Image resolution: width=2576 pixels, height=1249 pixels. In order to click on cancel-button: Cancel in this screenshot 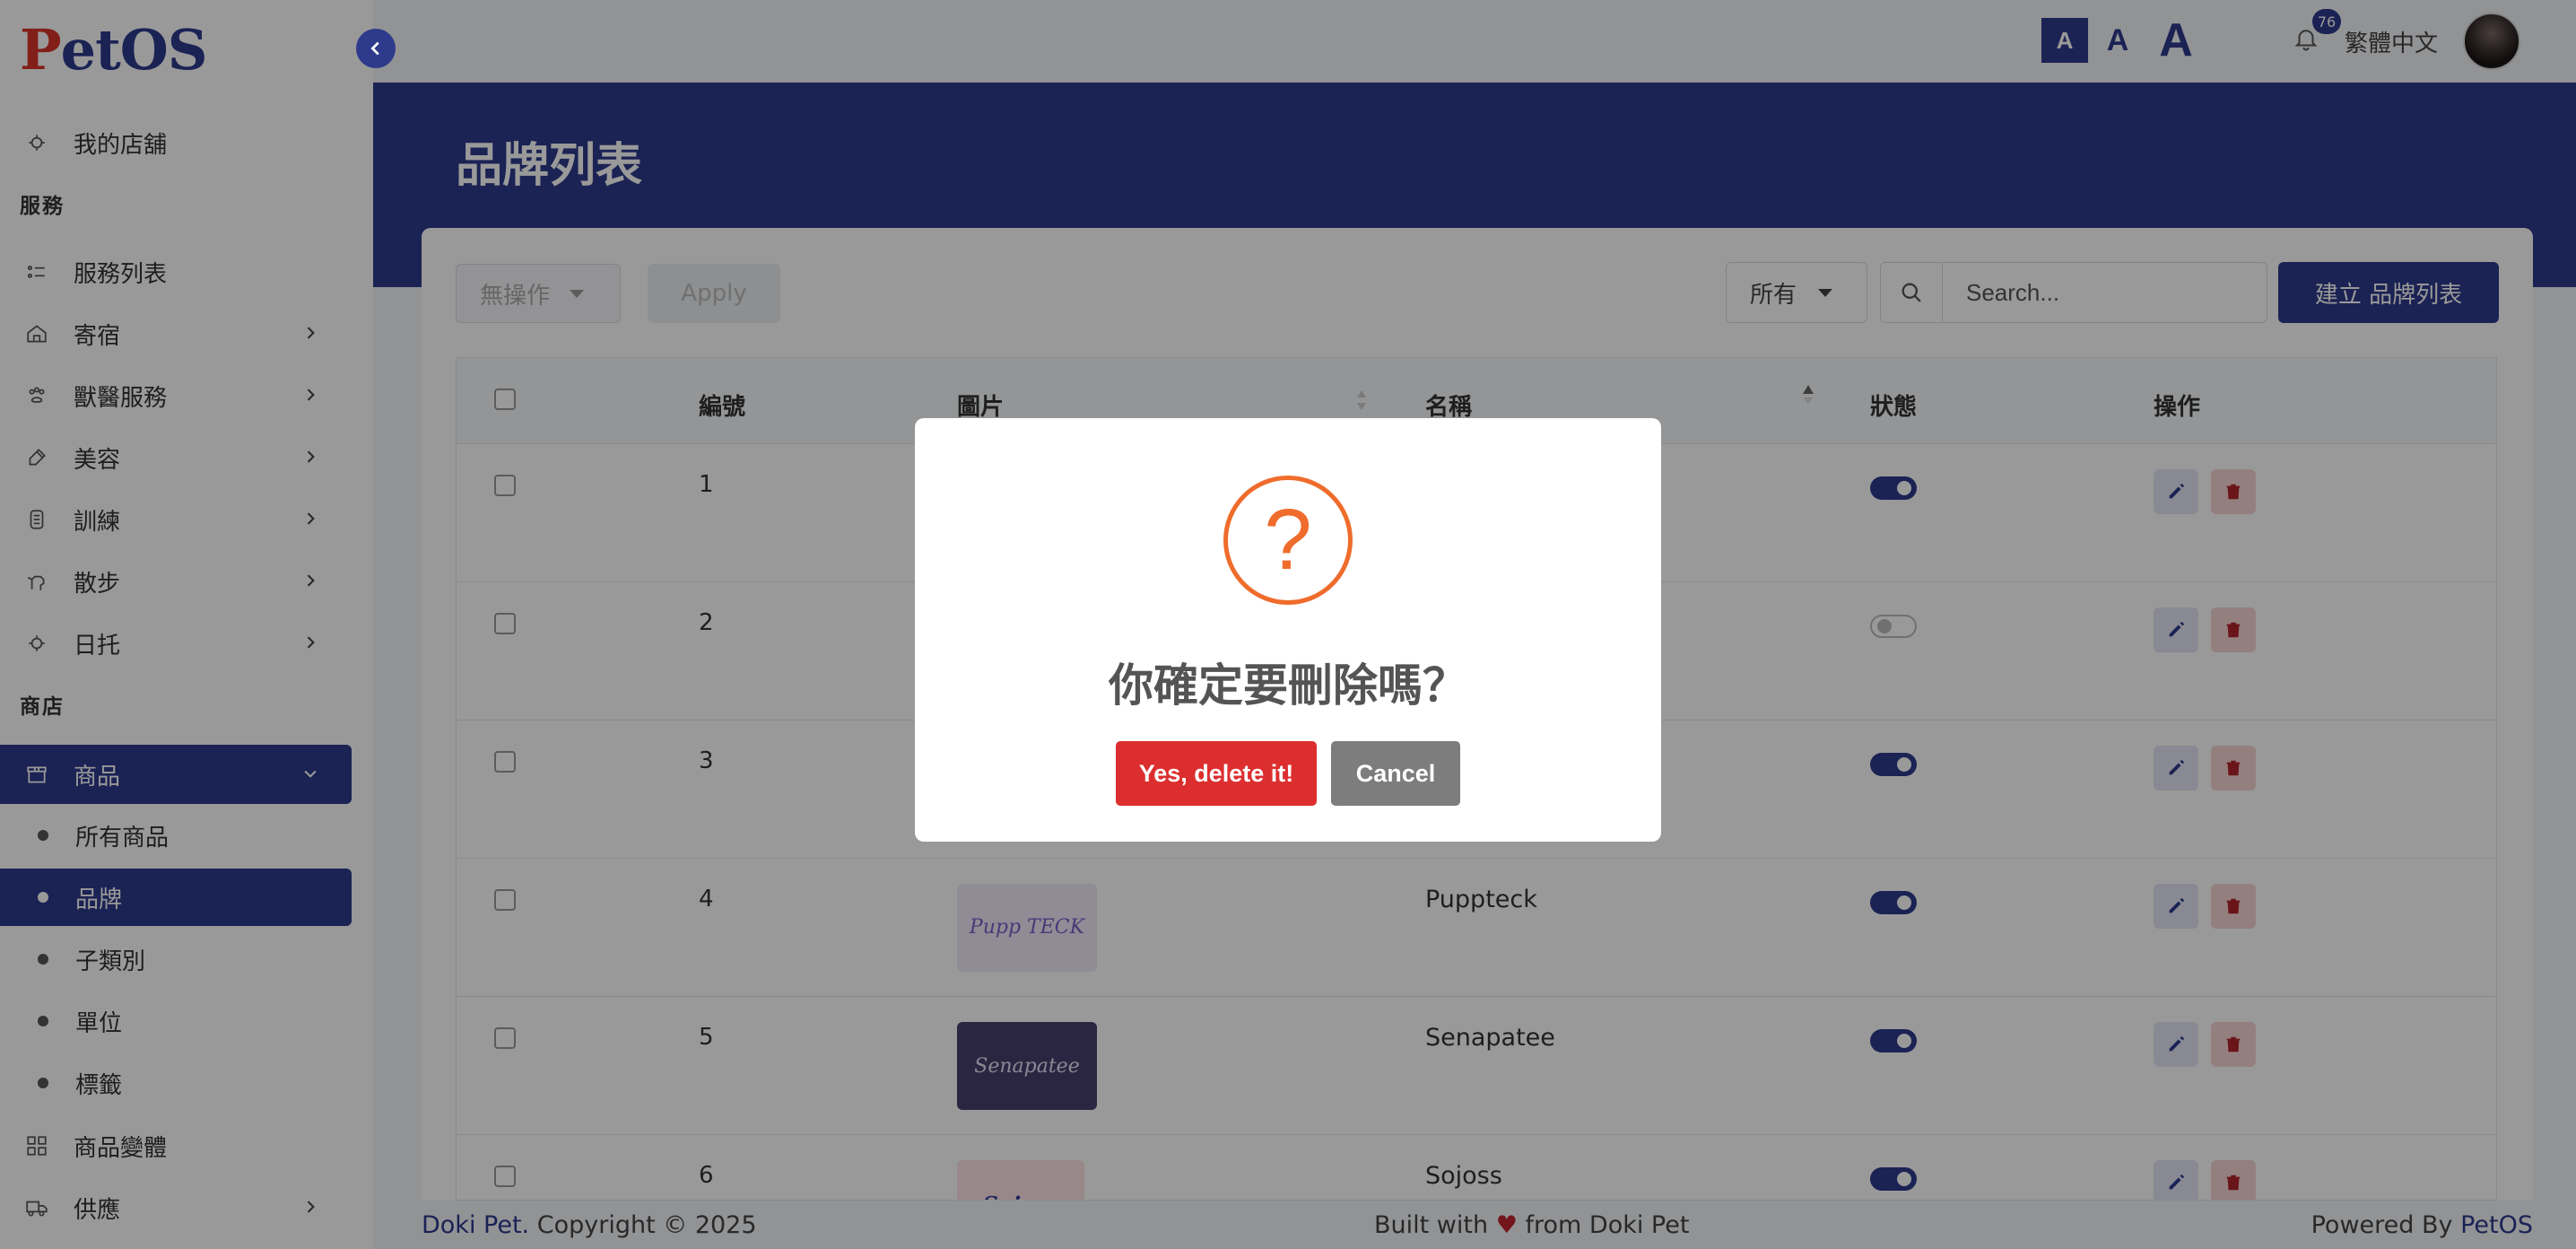, I will do `click(1395, 773)`.